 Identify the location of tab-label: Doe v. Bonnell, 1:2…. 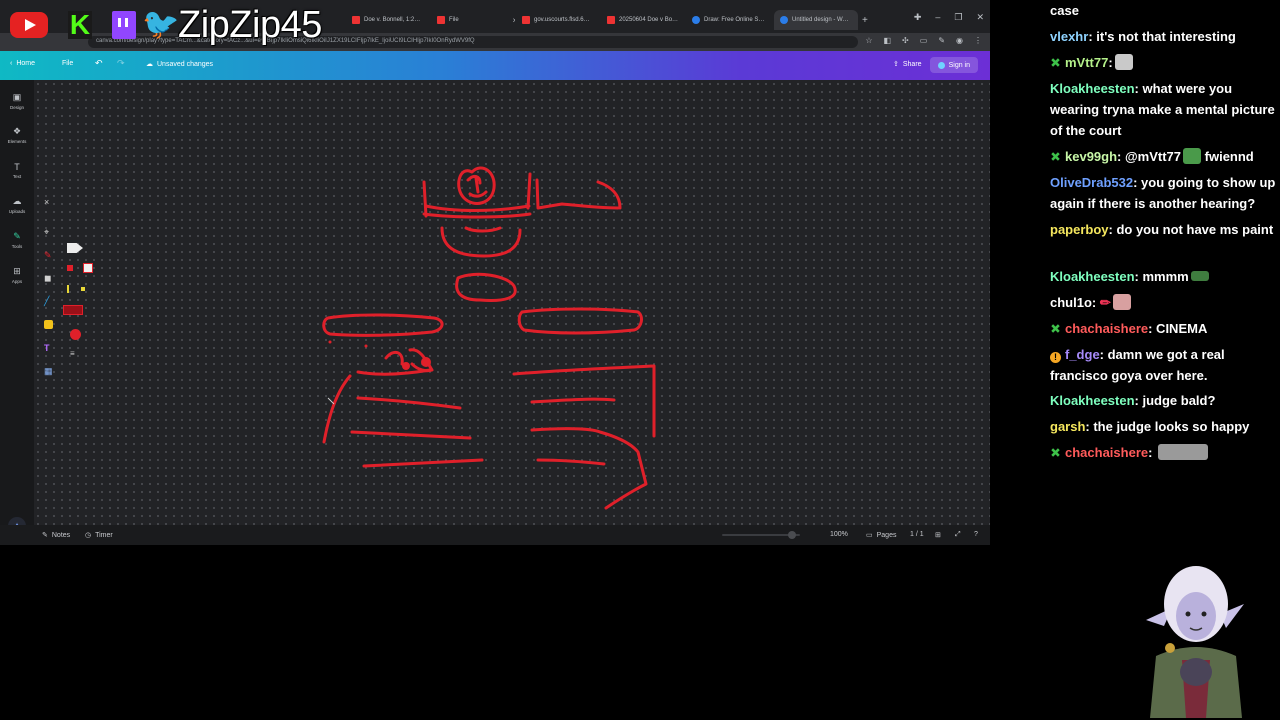
(392, 20).